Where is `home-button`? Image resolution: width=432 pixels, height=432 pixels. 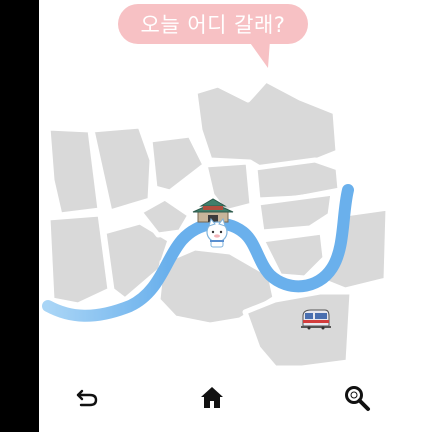 home-button is located at coordinates (212, 398).